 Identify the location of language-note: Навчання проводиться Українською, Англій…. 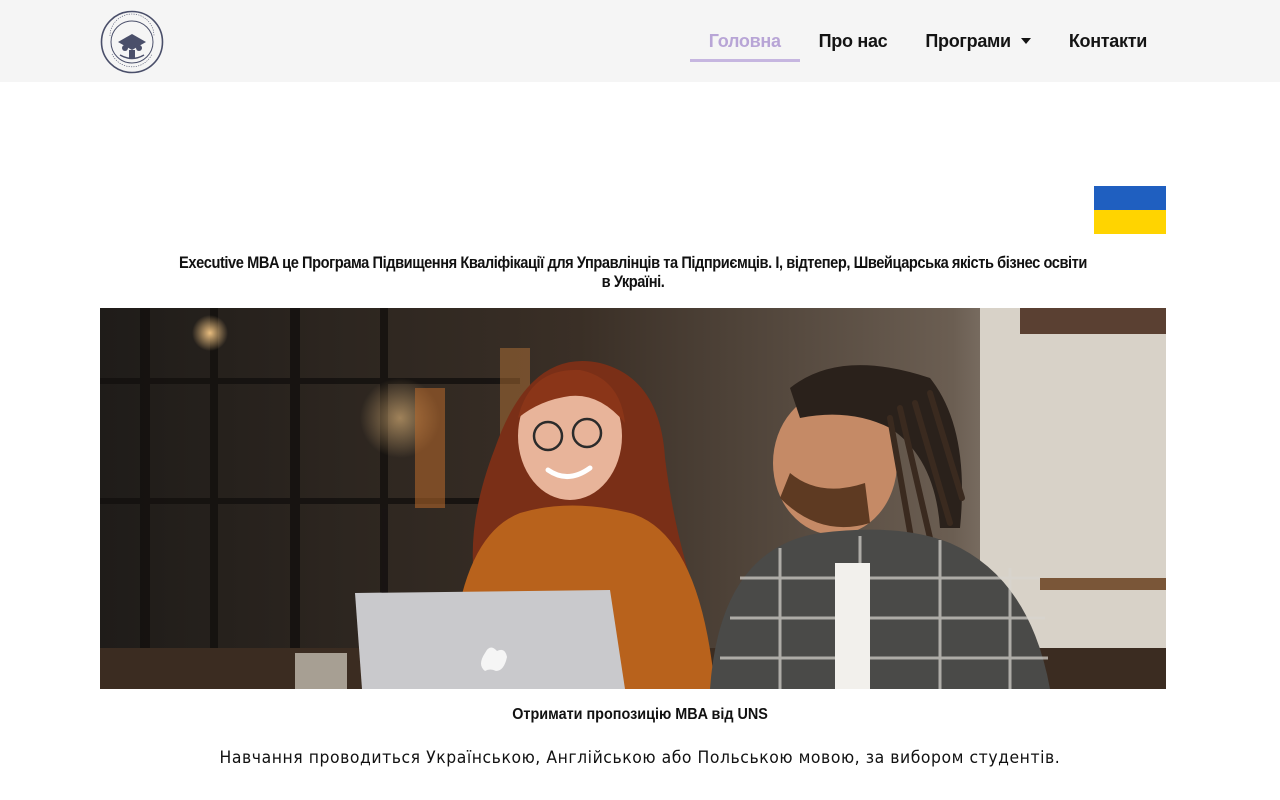
(640, 758).